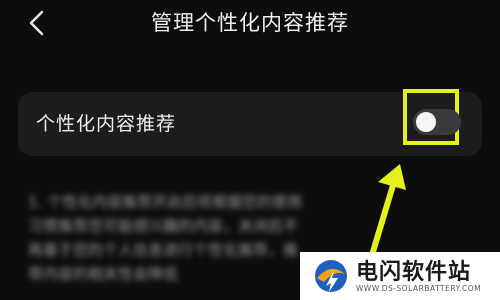 Image resolution: width=500 pixels, height=300 pixels. I want to click on page-title: 管理个性化内容推荐, so click(250, 23).